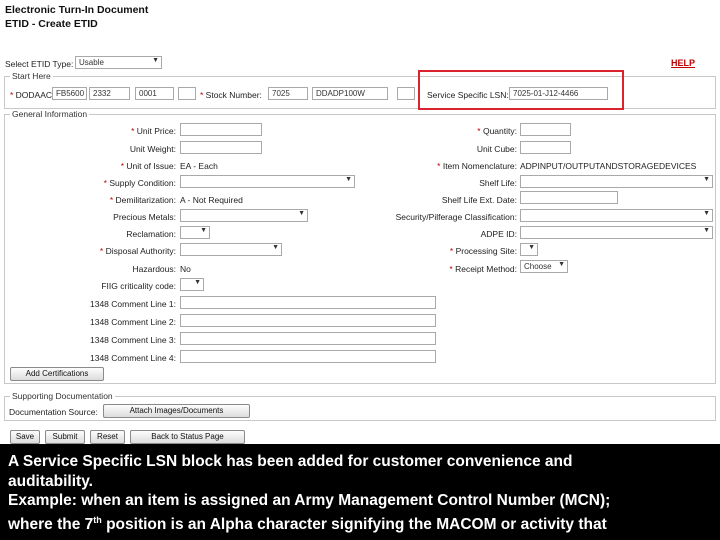 This screenshot has height=540, width=720. What do you see at coordinates (267, 181) in the screenshot?
I see `supply-condition-select: ▼` at bounding box center [267, 181].